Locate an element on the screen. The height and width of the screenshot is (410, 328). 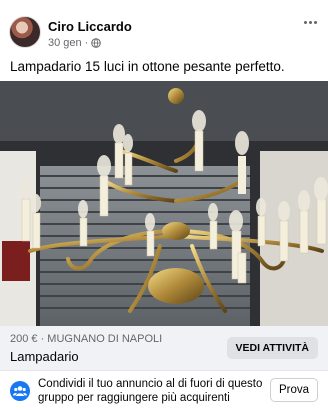
author-name: Ciro Liccardo is located at coordinates (90, 26).